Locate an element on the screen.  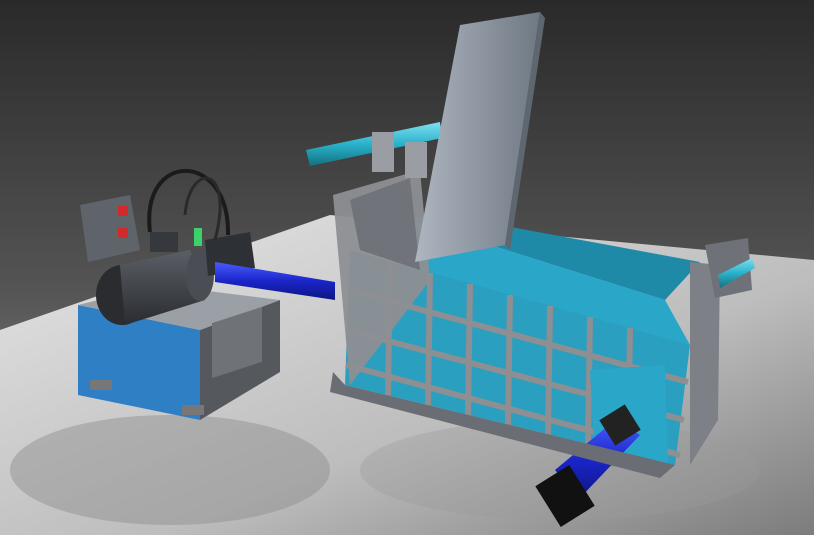
motor-terminal-box is located at coordinates (164, 242).